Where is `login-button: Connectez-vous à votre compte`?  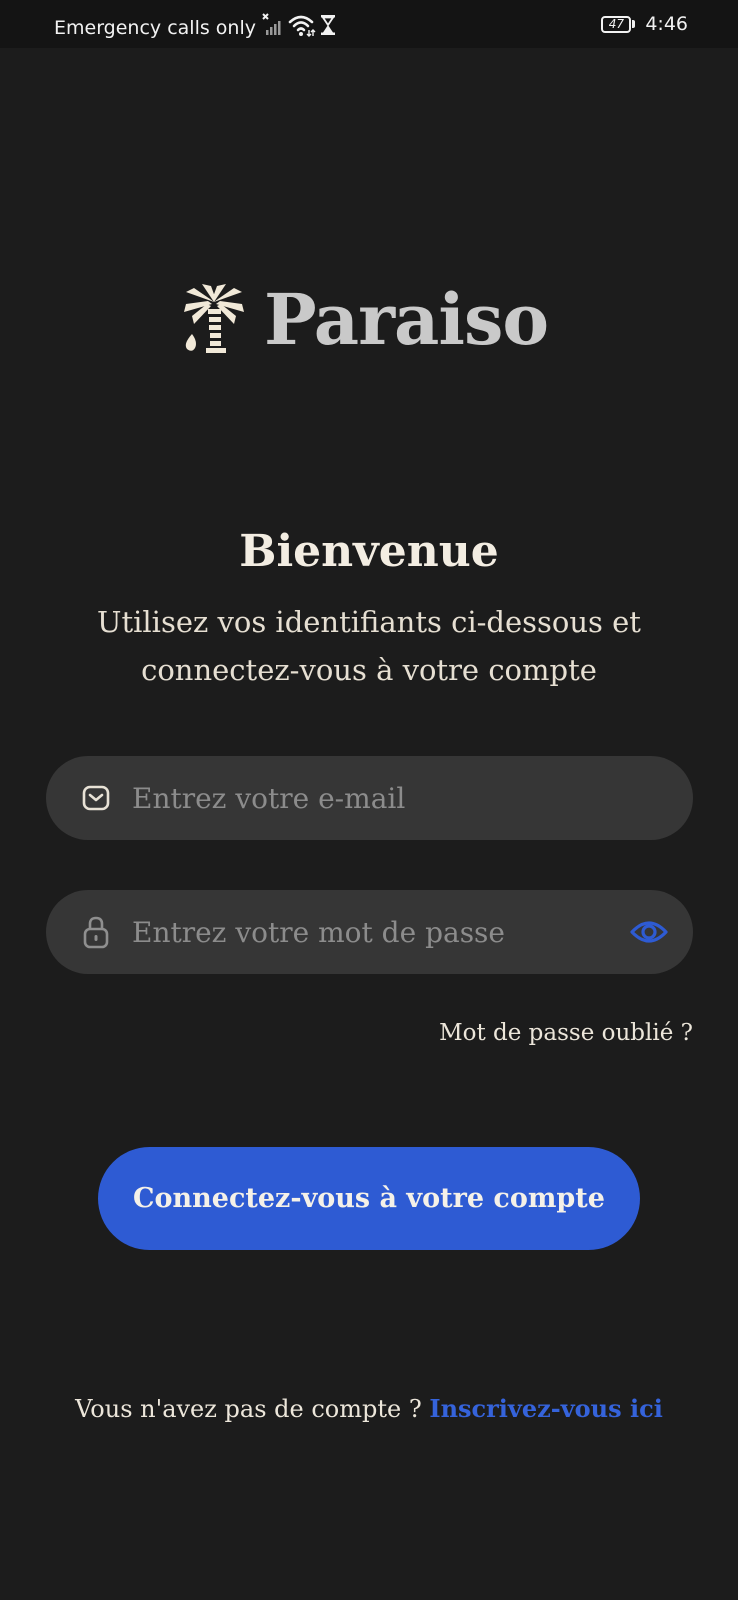
login-button: Connectez-vous à votre compte is located at coordinates (369, 1198).